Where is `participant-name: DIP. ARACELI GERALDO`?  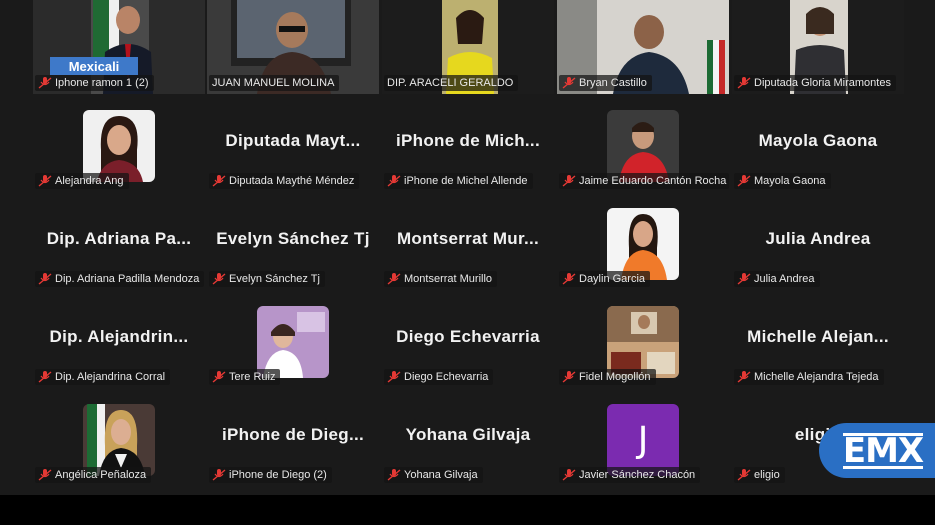 participant-name: DIP. ARACELI GERALDO is located at coordinates (450, 83).